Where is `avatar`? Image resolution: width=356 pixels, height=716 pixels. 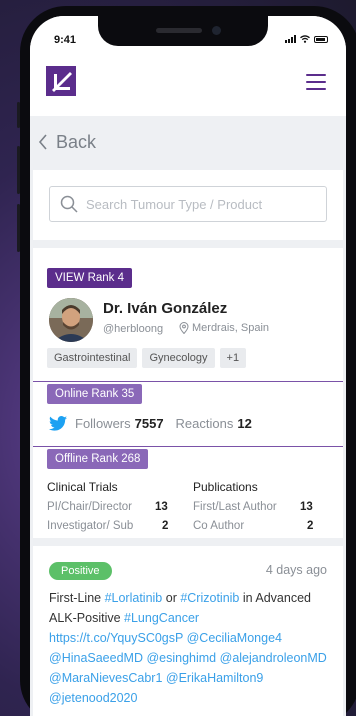
avatar is located at coordinates (71, 320).